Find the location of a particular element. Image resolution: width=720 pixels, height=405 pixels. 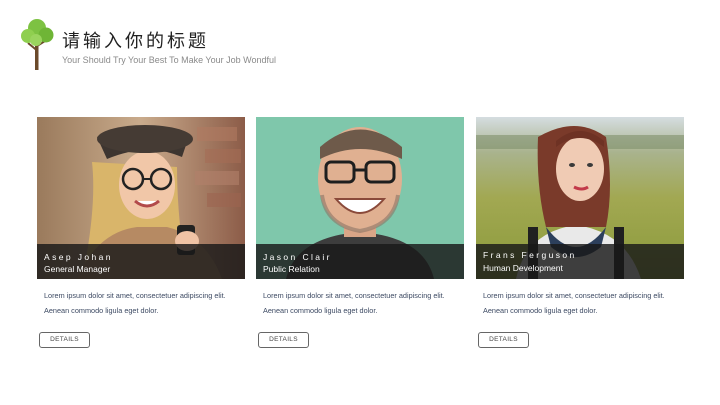

card-caption: Jason Clair Public Relation is located at coordinates (360, 261).